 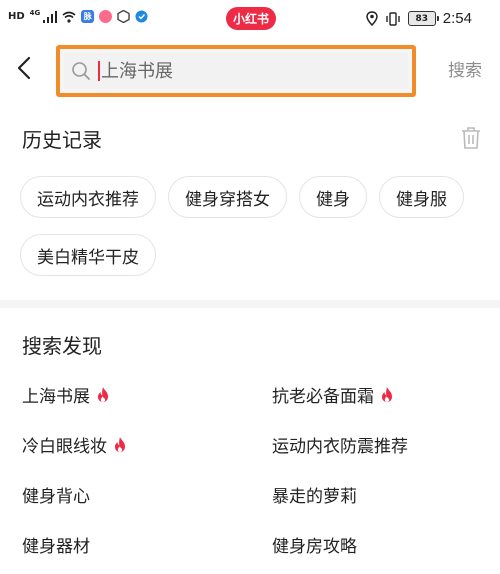 I want to click on trash-icon, so click(x=471, y=138).